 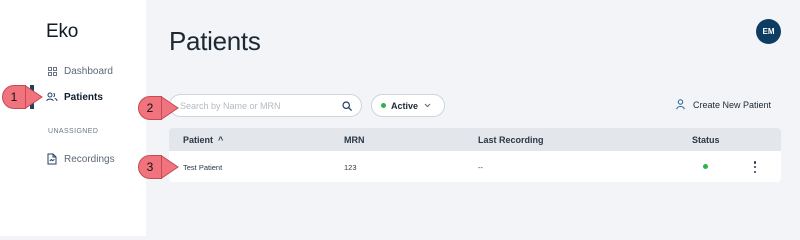 I want to click on avatar: EM, so click(x=768, y=31).